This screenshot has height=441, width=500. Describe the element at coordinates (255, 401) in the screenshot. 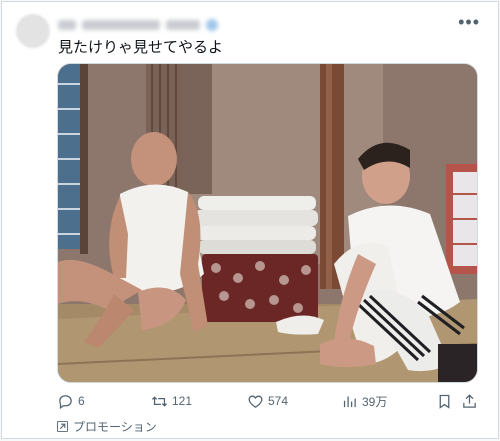

I see `heart-icon` at that location.